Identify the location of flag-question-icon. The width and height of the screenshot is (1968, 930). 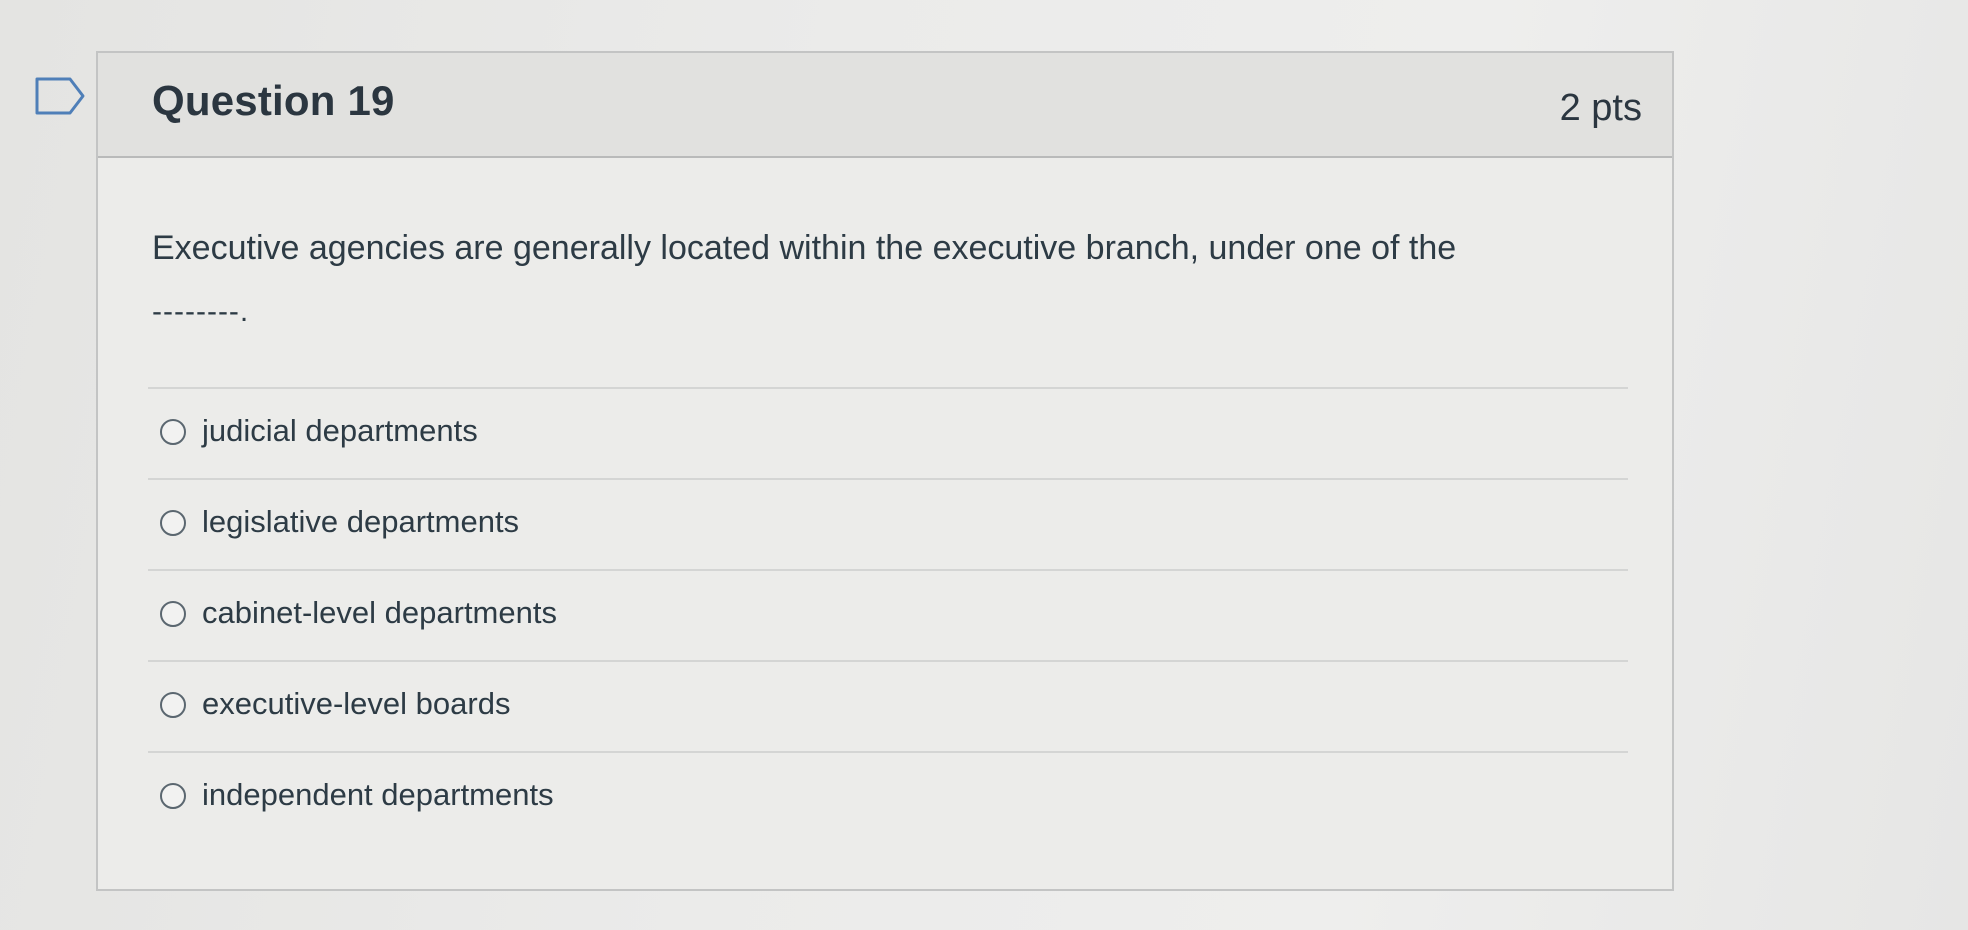
(60, 96).